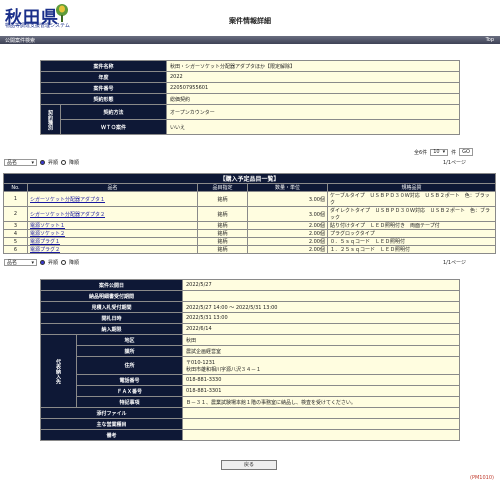 This screenshot has height=486, width=500. What do you see at coordinates (111, 307) in the screenshot?
I see `label-bid-period: 見積入札受付期間` at bounding box center [111, 307].